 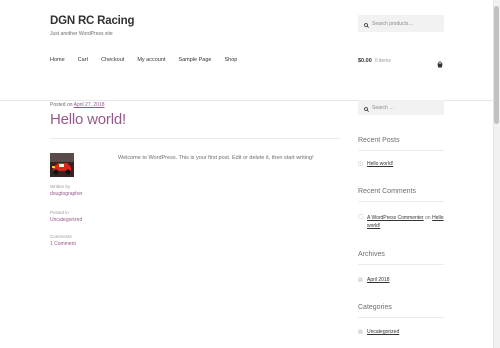 What do you see at coordinates (60, 186) in the screenshot?
I see `written-by-label: Written by` at bounding box center [60, 186].